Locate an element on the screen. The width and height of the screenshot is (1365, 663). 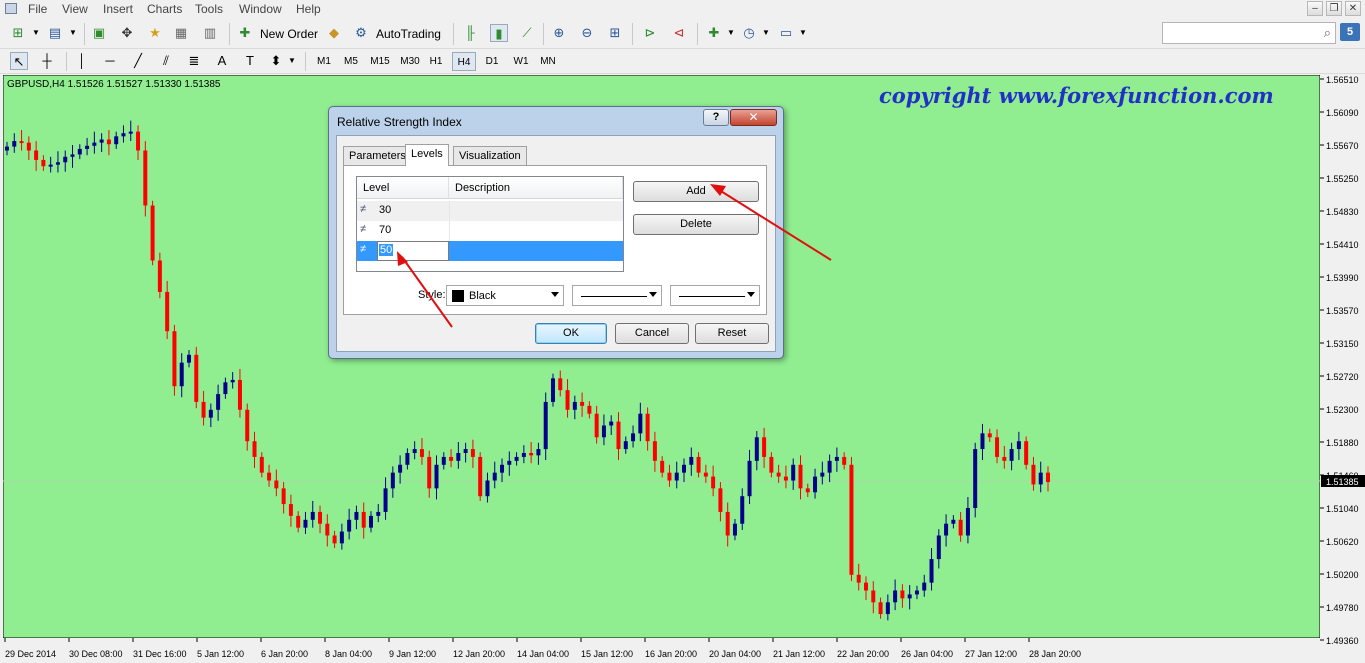
autotrading-icon: ⚙ is located at coordinates (361, 33).